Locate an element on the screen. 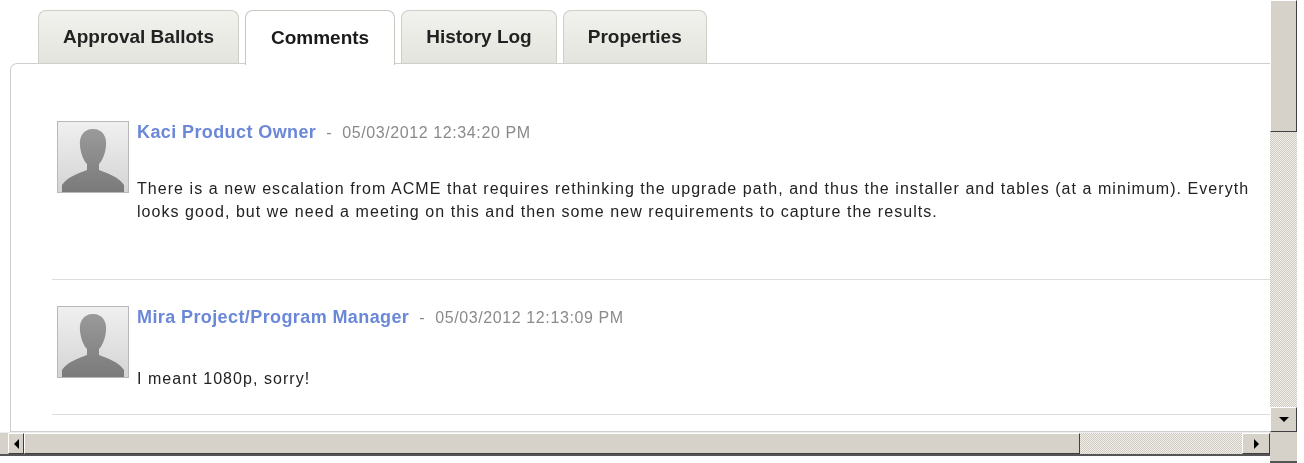 The image size is (1304, 463). scroll-down-button is located at coordinates (1283, 419).